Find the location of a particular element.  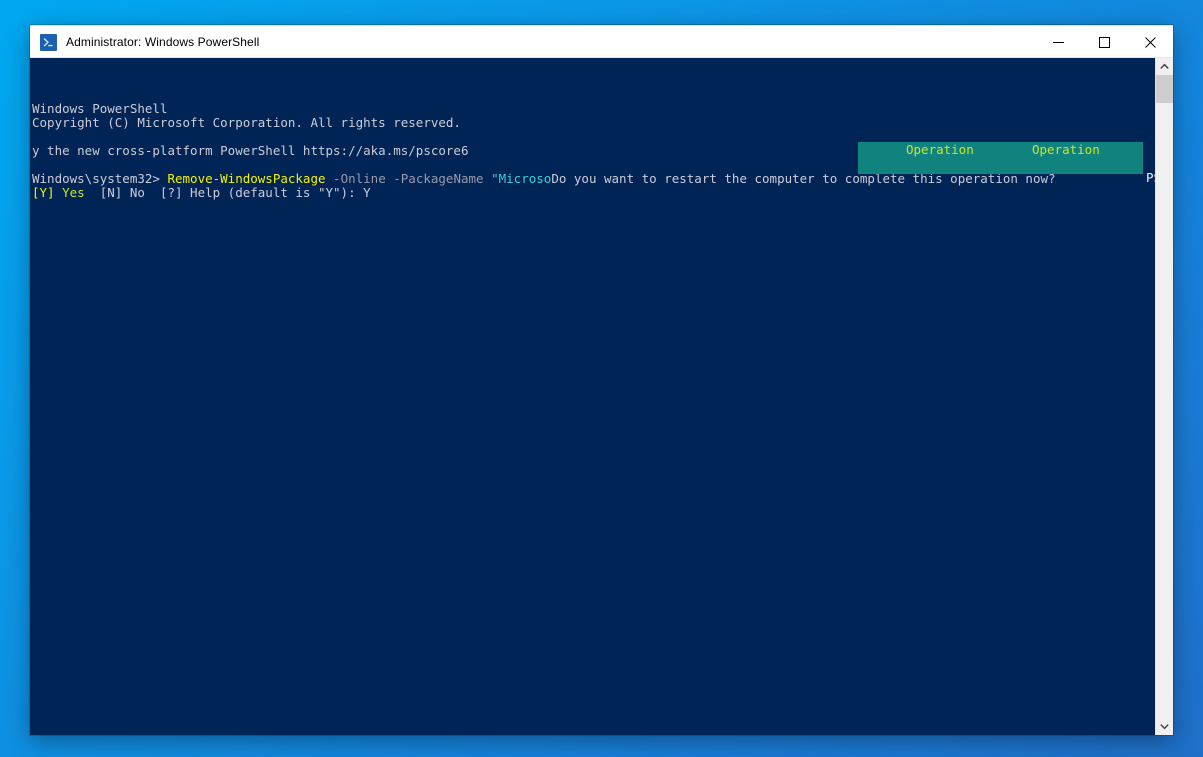

scrollbar-thumb is located at coordinates (1164, 89).